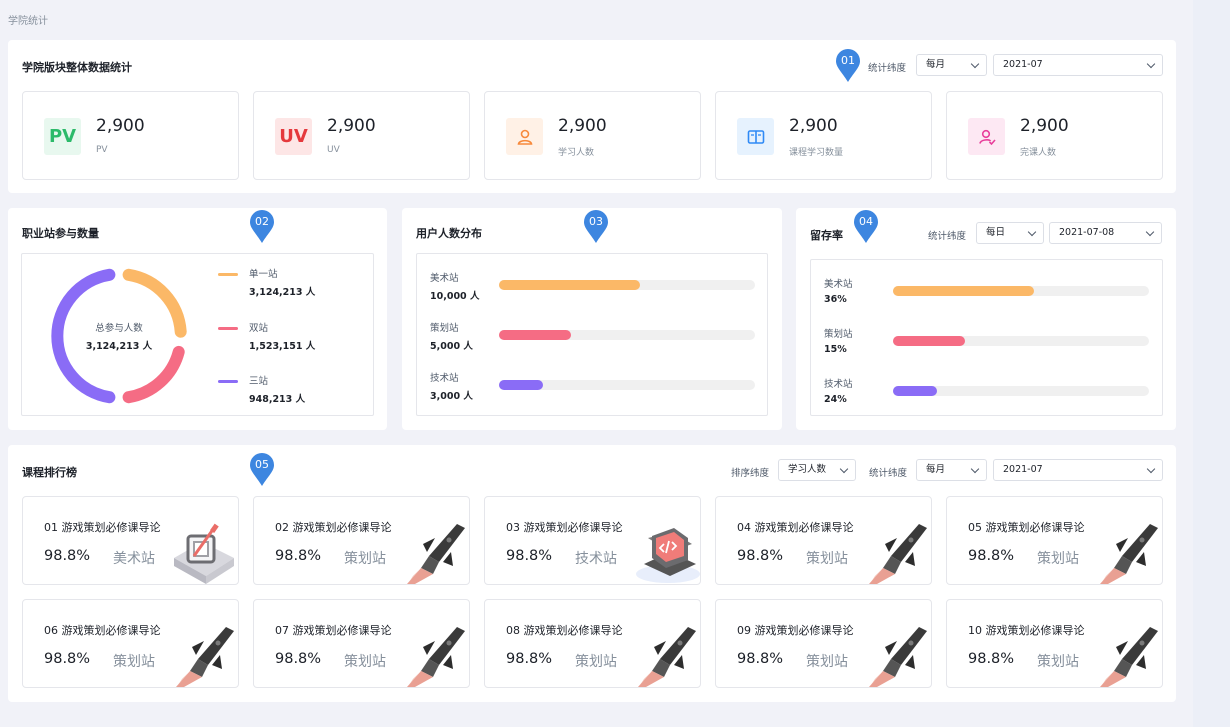 Image resolution: width=1230 pixels, height=727 pixels. Describe the element at coordinates (816, 153) in the screenshot. I see `stat-label: 课程学习数量` at that location.